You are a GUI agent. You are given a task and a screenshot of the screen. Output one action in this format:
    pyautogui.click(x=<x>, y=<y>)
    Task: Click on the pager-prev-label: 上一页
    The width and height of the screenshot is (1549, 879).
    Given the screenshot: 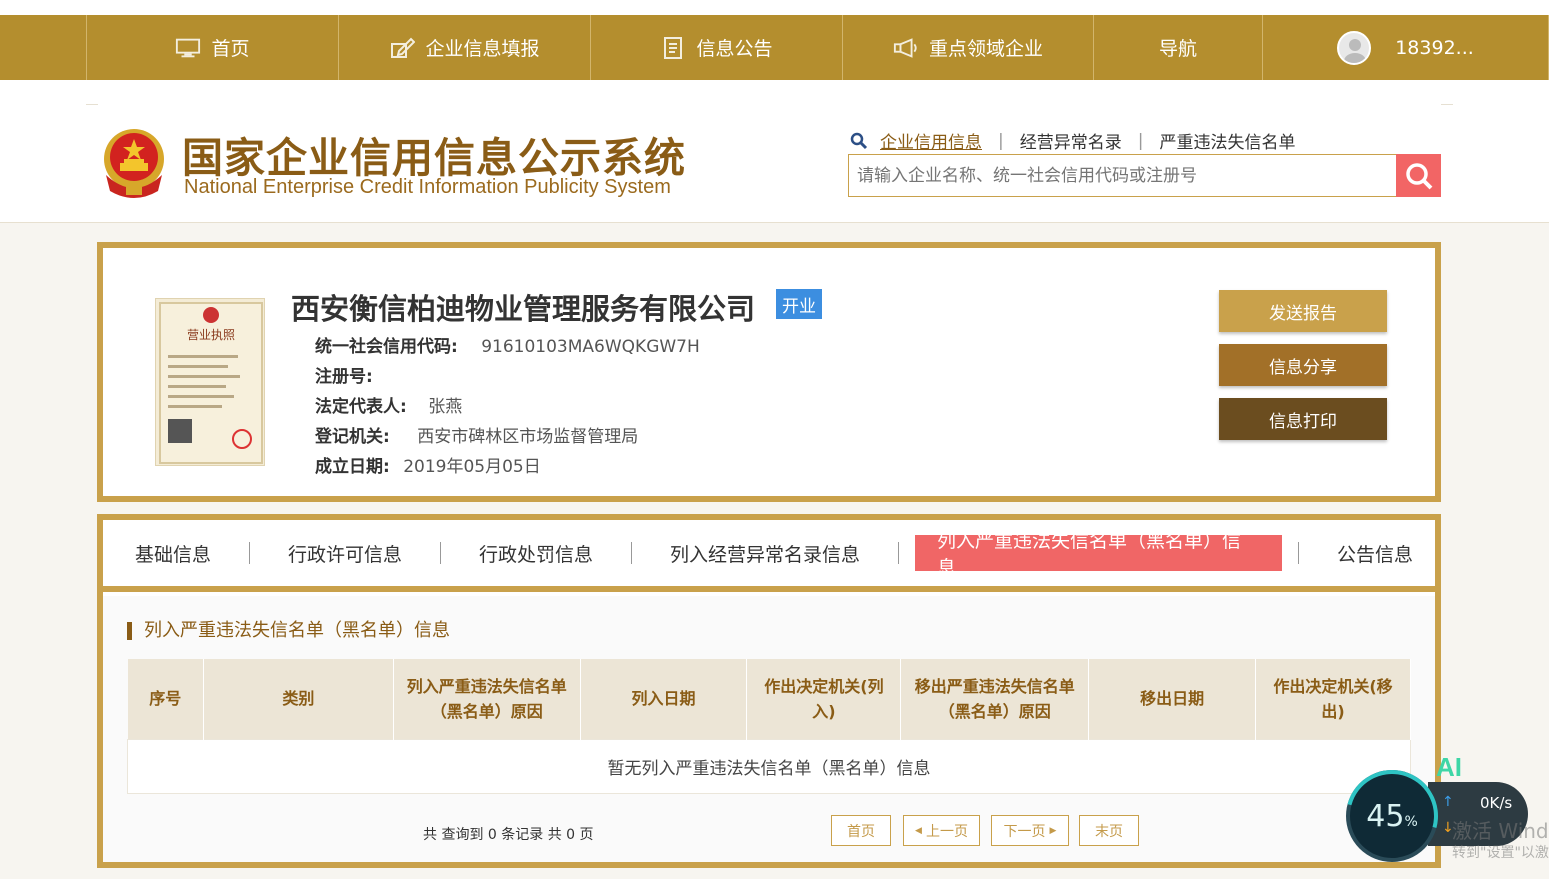 What is the action you would take?
    pyautogui.click(x=946, y=831)
    